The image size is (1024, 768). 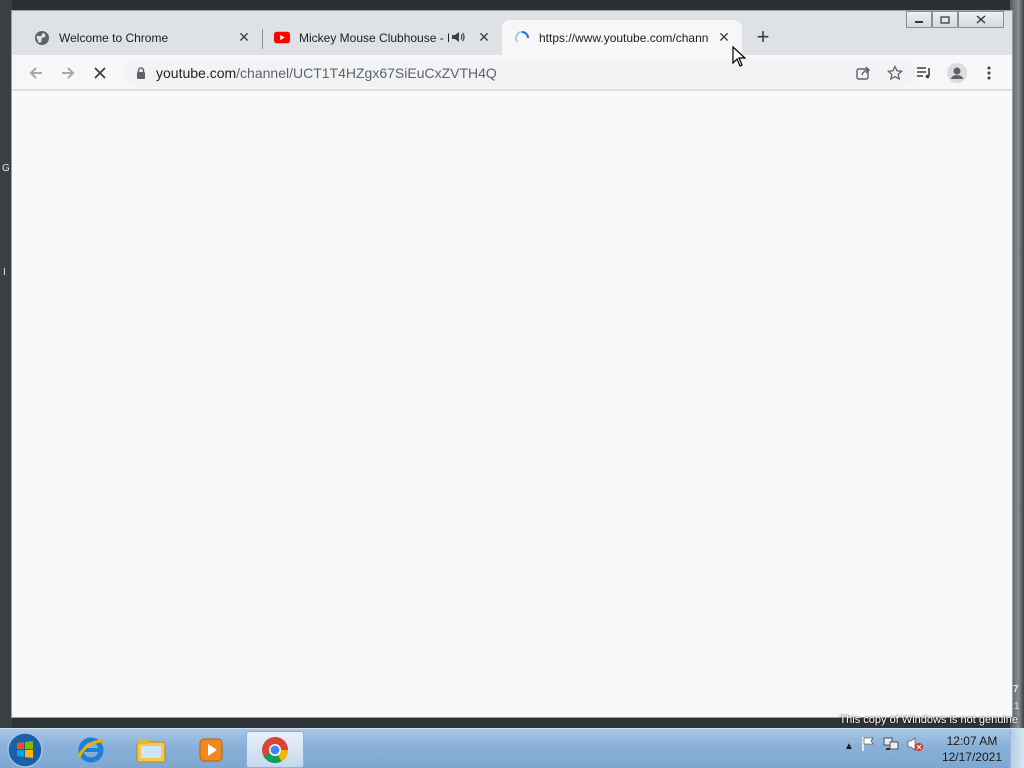 I want to click on loading-spinner-icon, so click(x=522, y=38).